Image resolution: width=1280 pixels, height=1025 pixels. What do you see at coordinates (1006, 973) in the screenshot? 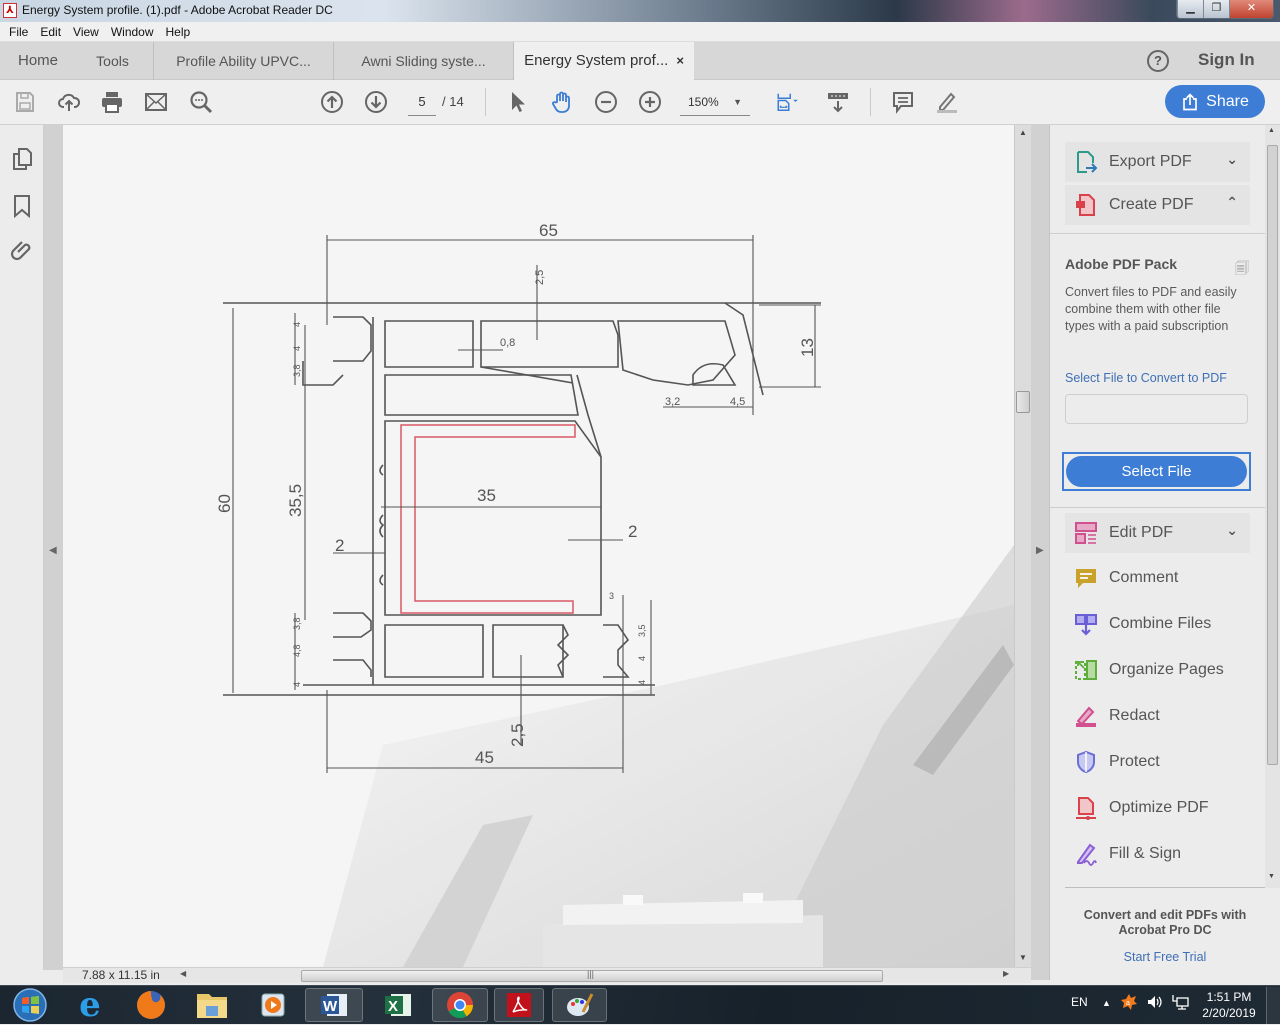
I see `scroll-right-icon: ▶` at bounding box center [1006, 973].